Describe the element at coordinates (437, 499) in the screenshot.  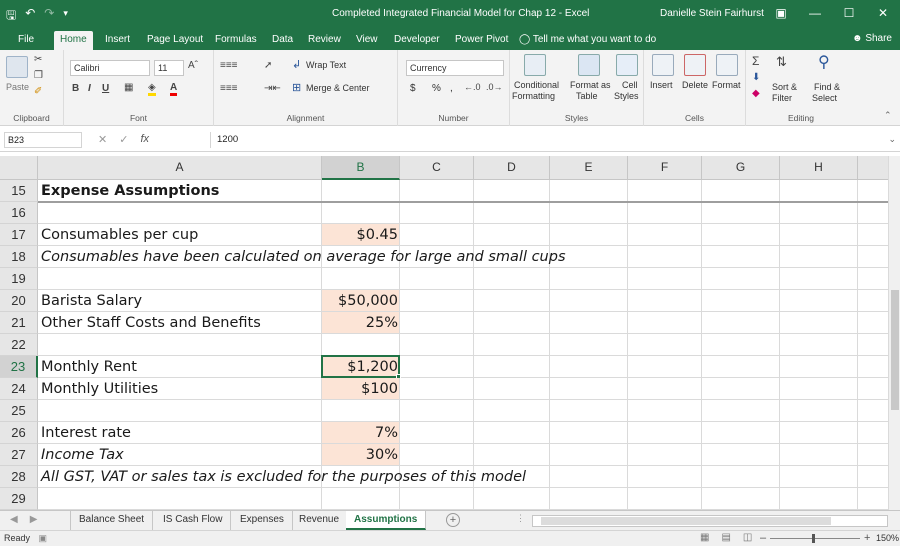
I see `cell-c29` at that location.